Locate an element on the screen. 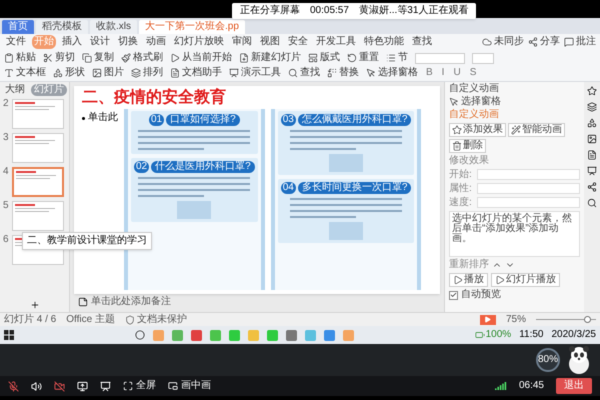 This screenshot has height=400, width=600. selection-pane-button: 选择窗格 is located at coordinates (475, 102).